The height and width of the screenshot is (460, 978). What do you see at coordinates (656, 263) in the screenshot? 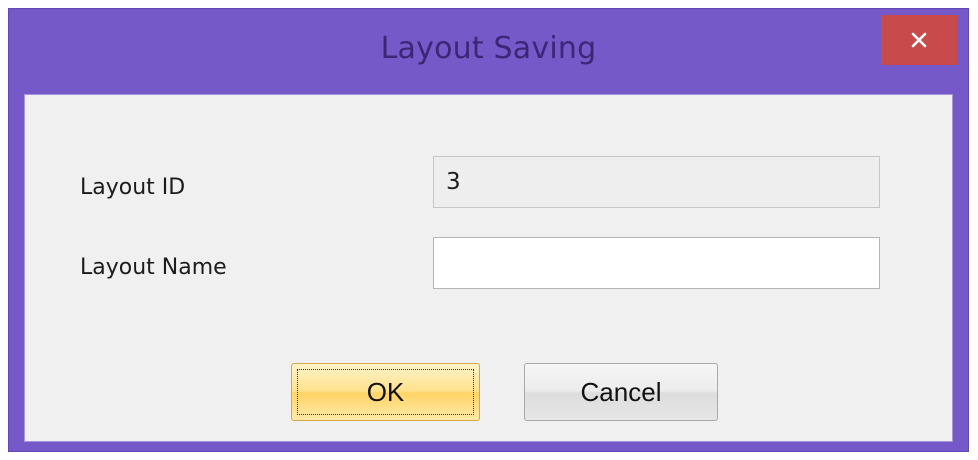
I see `layout-name-field` at bounding box center [656, 263].